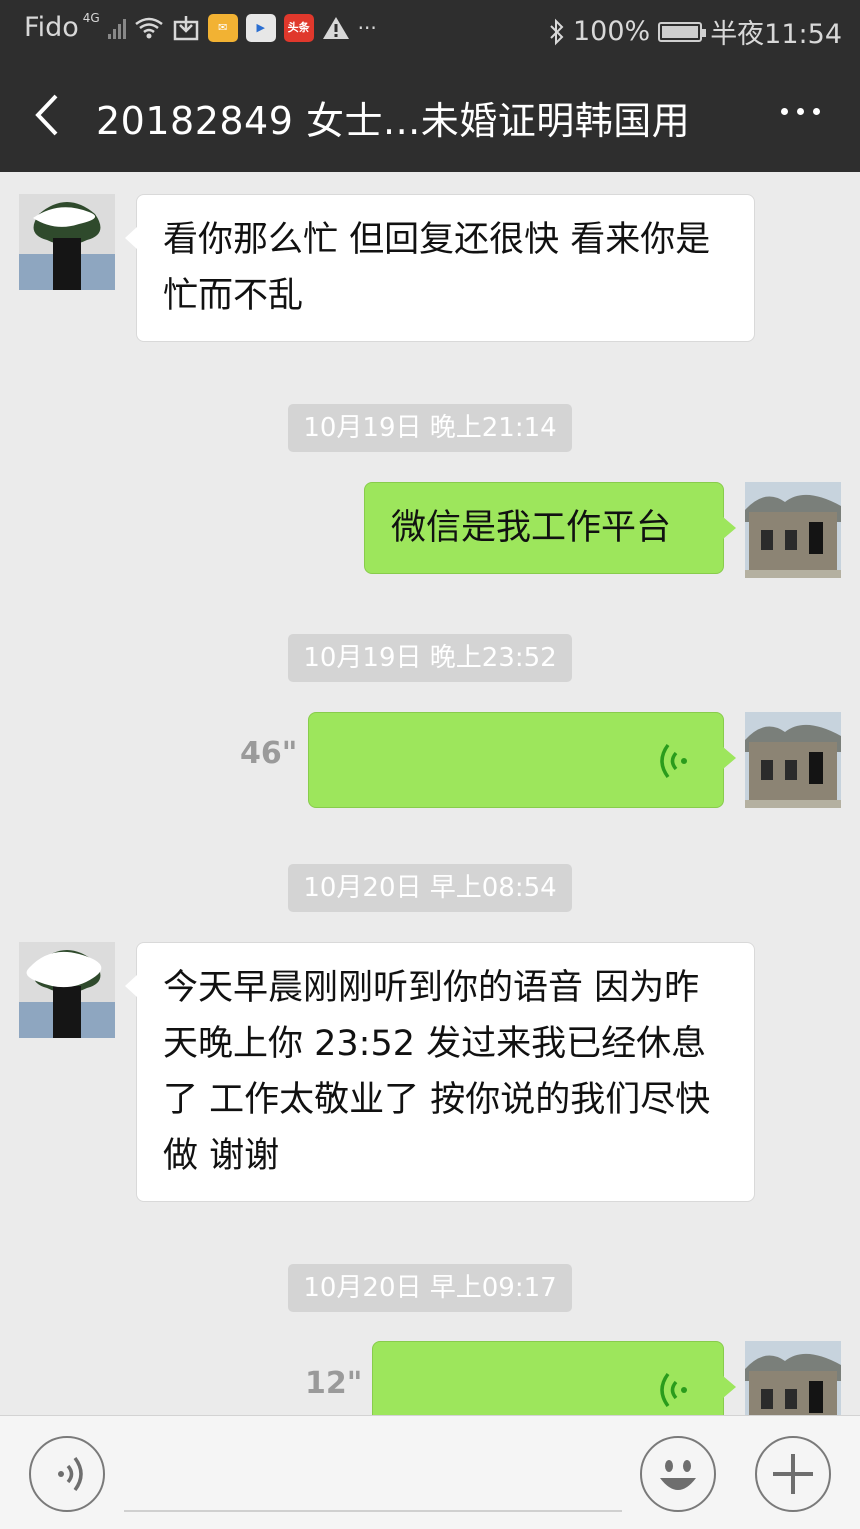 This screenshot has width=860, height=1529. I want to click on voice-duration: 12", so click(334, 1383).